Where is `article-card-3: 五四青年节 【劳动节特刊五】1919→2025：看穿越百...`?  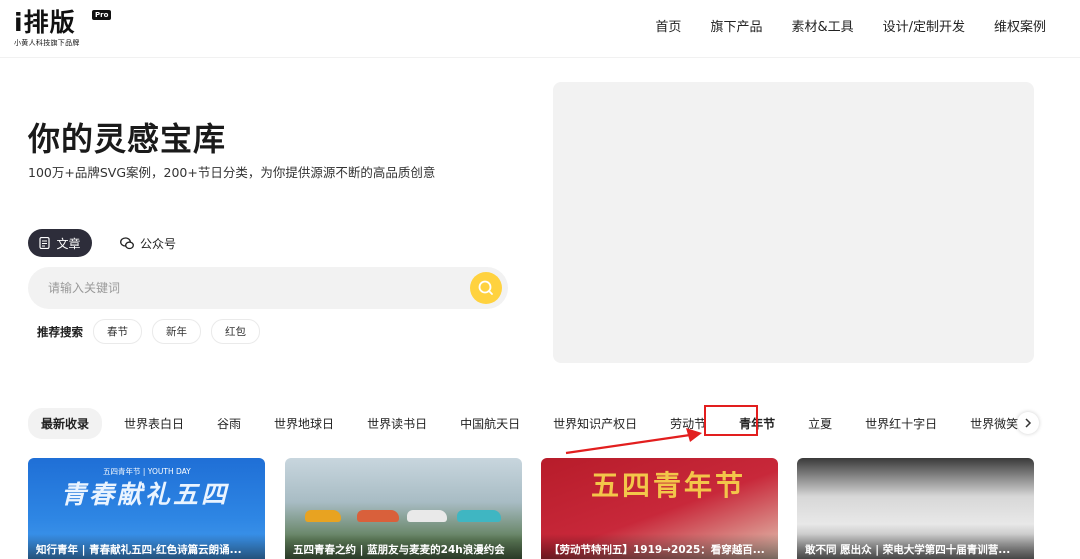
article-card-3: 五四青年节 【劳动节特刊五】1919→2025：看穿越百... is located at coordinates (659, 508).